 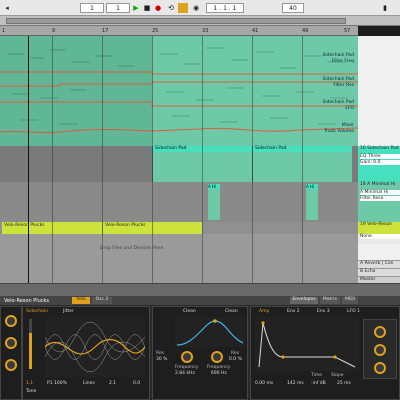 What do you see at coordinates (293, 311) in the screenshot?
I see `env-tab-2: Env 2` at bounding box center [293, 311].